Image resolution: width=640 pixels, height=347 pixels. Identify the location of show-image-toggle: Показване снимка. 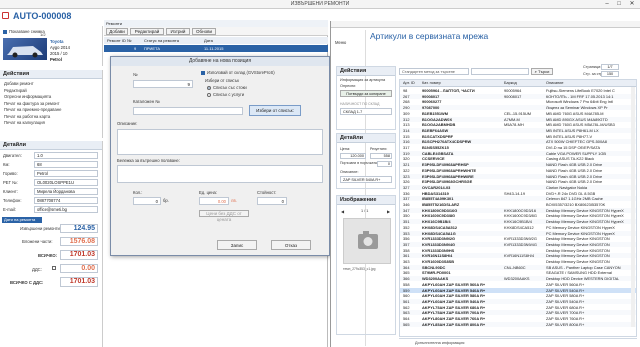
(24, 31).